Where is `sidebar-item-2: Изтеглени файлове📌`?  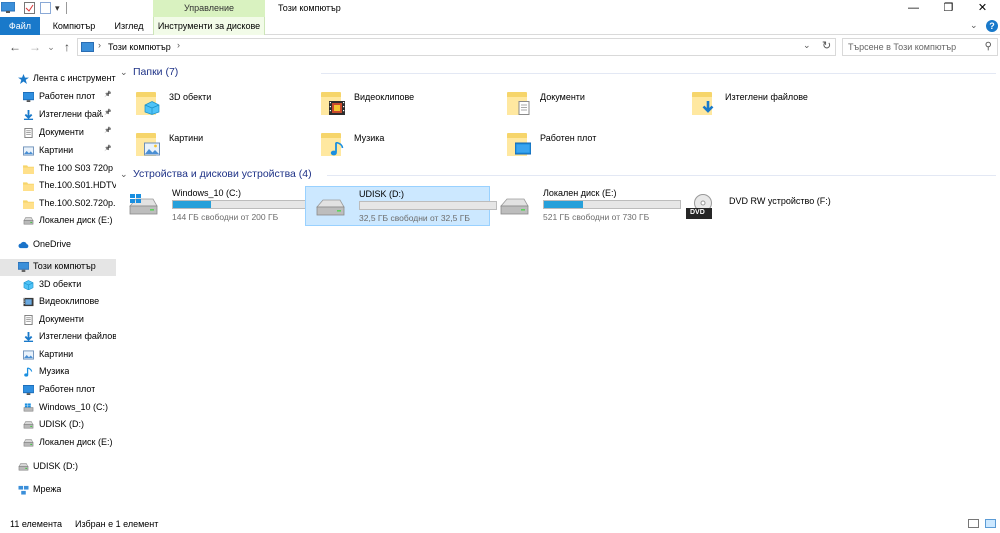
sidebar-item-2: Изтеглени файлове📌 is located at coordinates (58, 115).